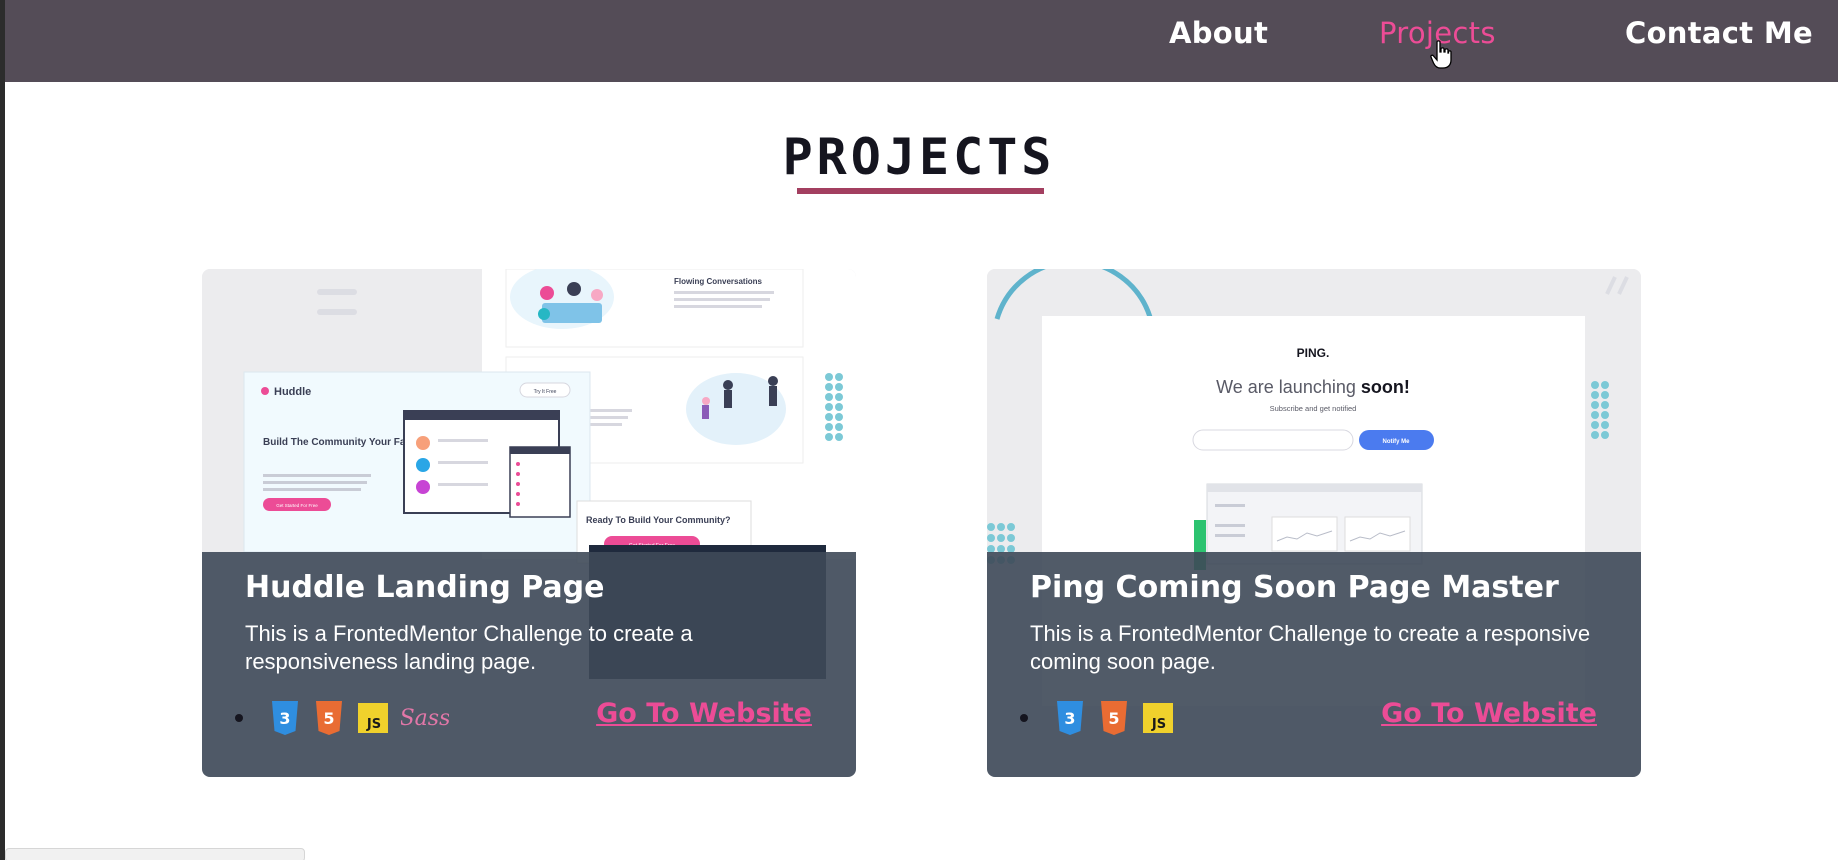  Describe the element at coordinates (297, 505) in the screenshot. I see `preview-hero-cta: Get Started For Free` at that location.